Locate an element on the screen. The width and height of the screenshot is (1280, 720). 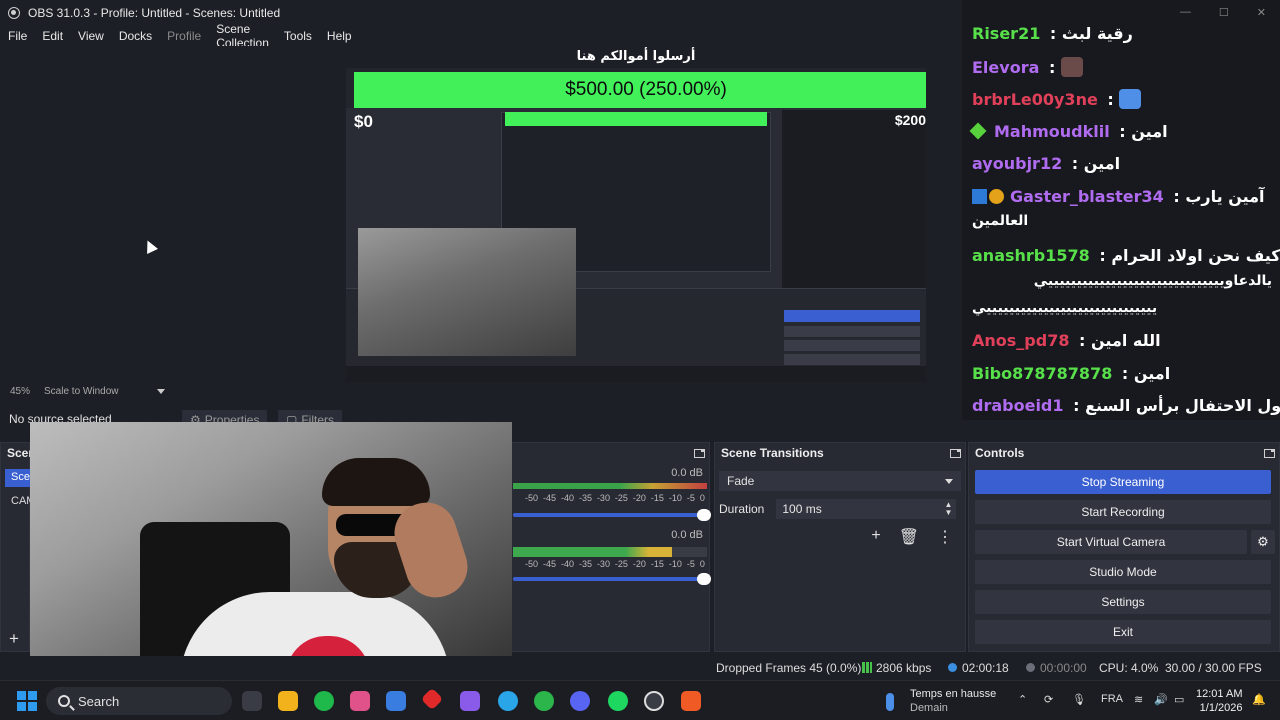
virtual-camera-settings-gear-icon: ⚙ is located at coordinates (1263, 542).